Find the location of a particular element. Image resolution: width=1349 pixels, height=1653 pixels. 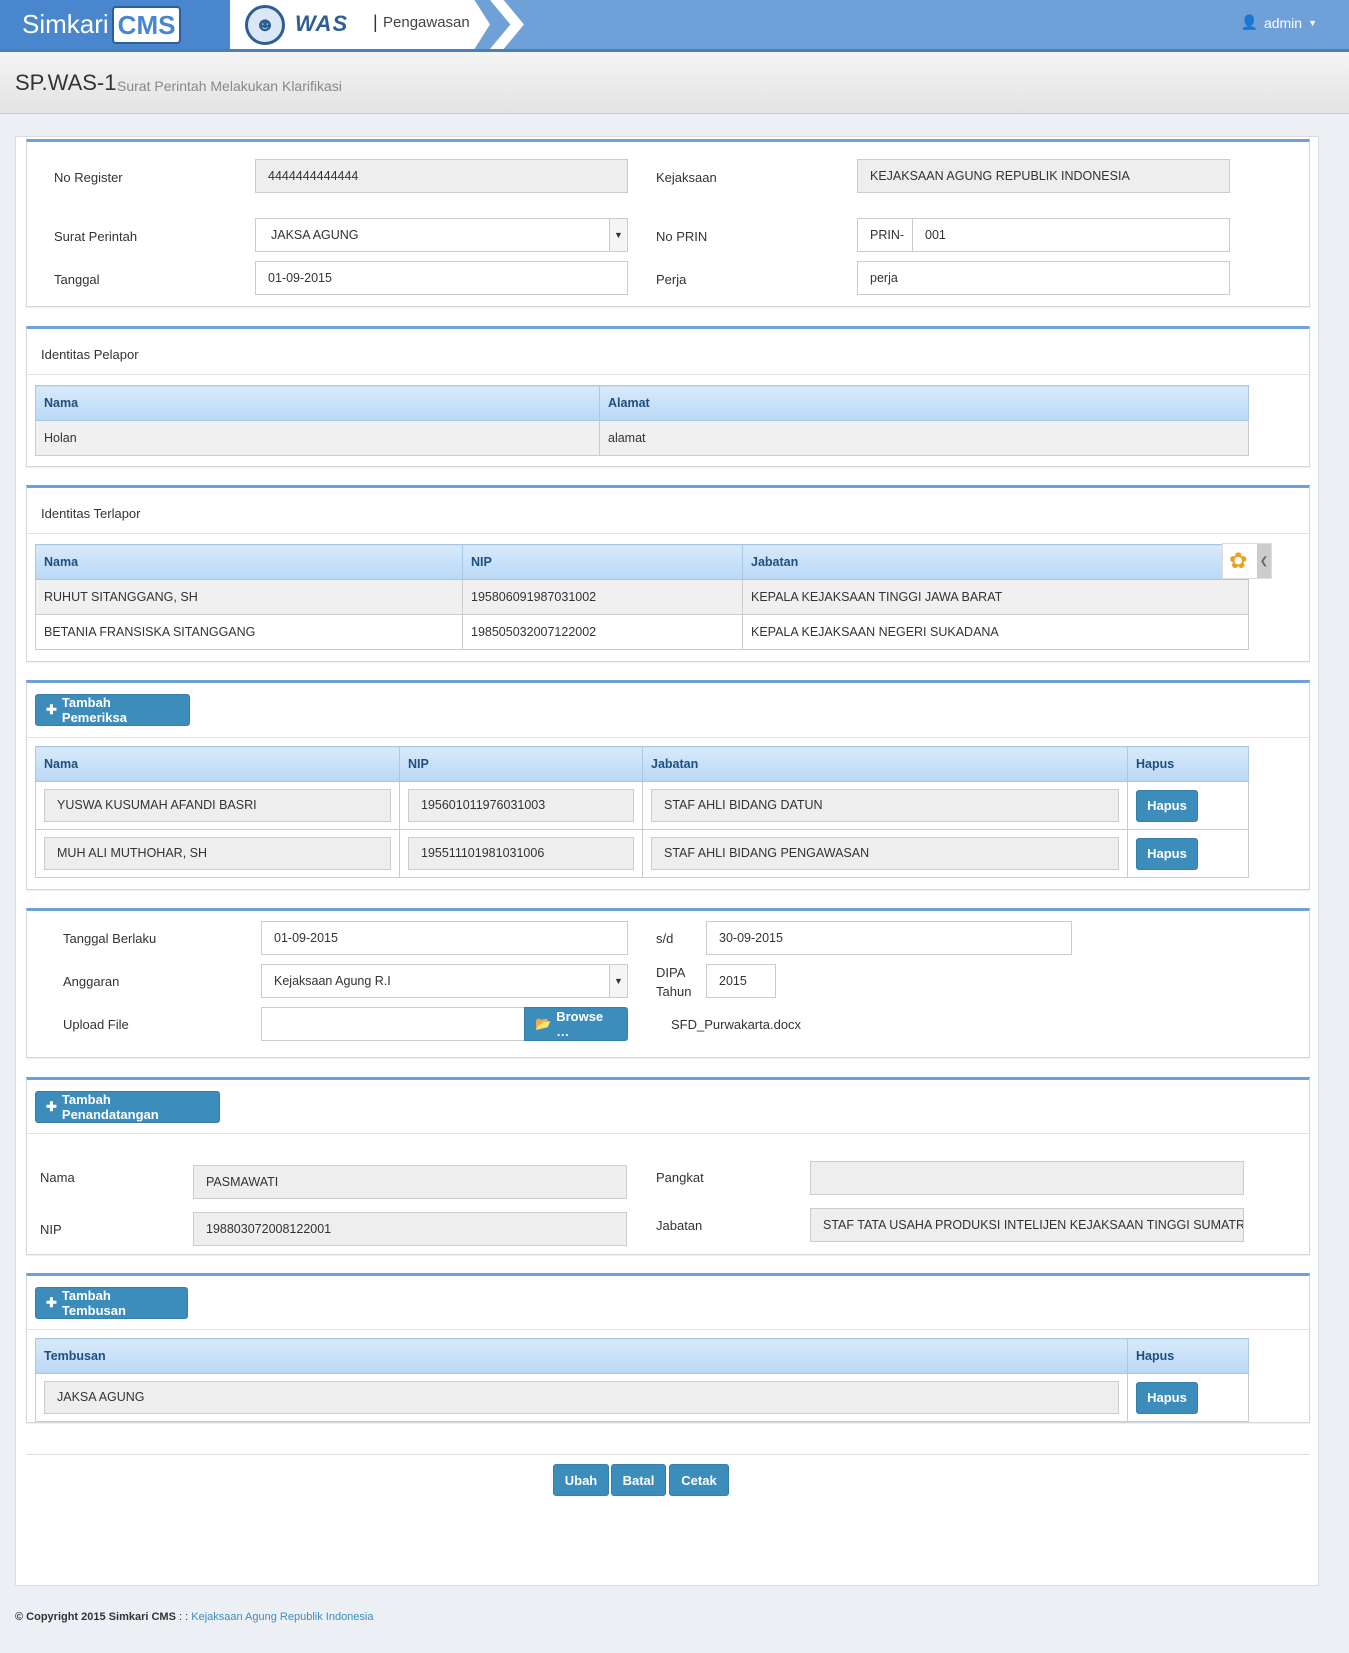

upload-label: Upload File is located at coordinates (96, 1024).